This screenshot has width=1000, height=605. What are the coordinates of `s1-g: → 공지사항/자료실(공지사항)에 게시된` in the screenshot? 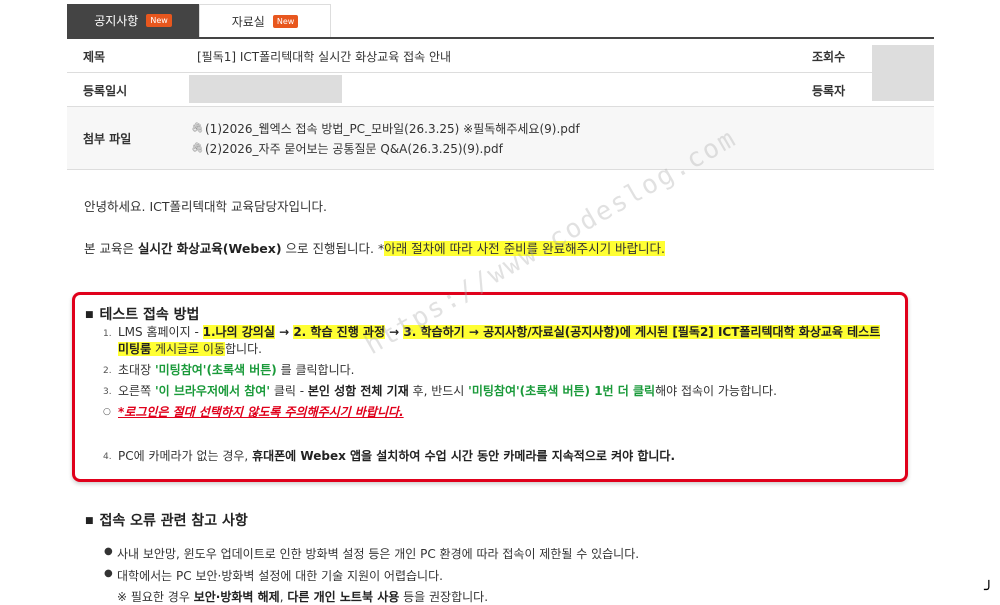 It's located at (568, 332).